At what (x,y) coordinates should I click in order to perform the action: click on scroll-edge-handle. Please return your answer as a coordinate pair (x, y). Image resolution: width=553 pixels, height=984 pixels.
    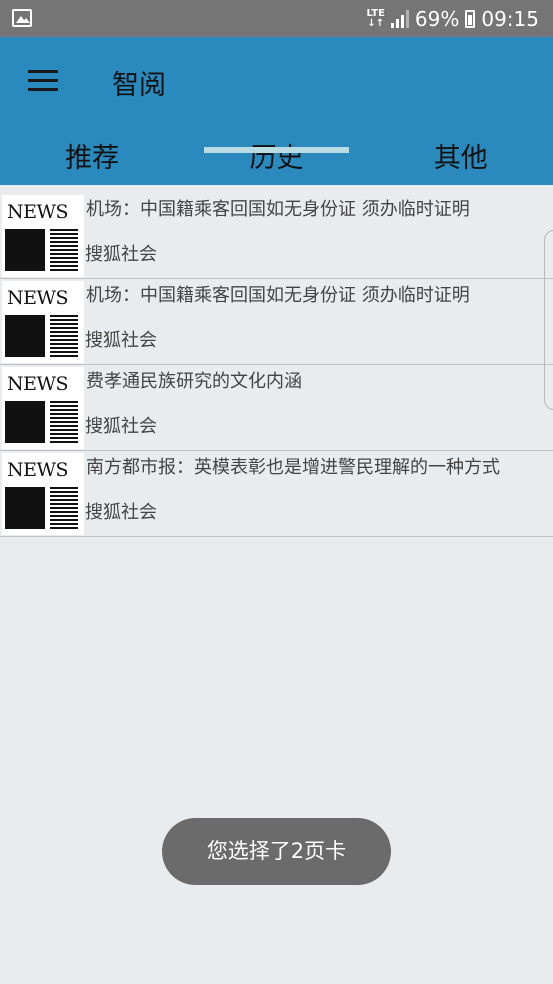
    Looking at the image, I should click on (548, 320).